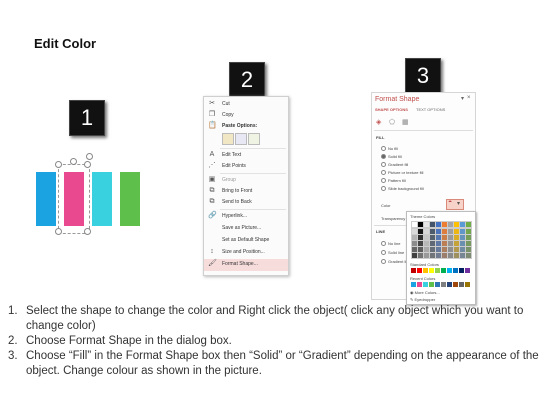  What do you see at coordinates (383, 252) in the screenshot?
I see `radio-solid-line` at bounding box center [383, 252].